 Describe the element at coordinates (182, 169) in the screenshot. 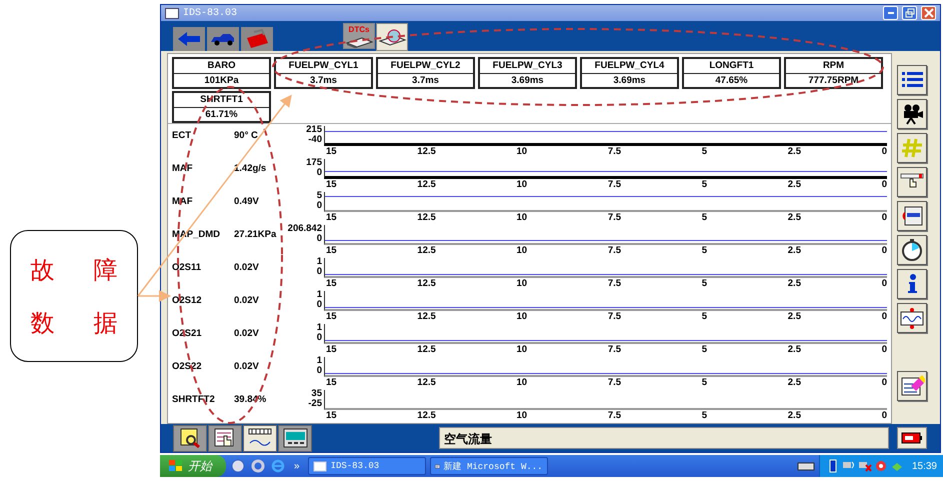

I see `parameter-name: MAF` at that location.